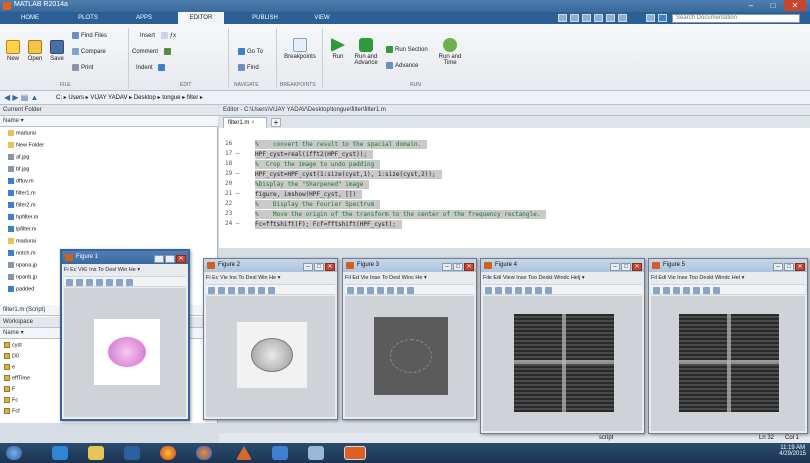  What do you see at coordinates (586, 18) in the screenshot?
I see `quick-copy-icon` at bounding box center [586, 18].